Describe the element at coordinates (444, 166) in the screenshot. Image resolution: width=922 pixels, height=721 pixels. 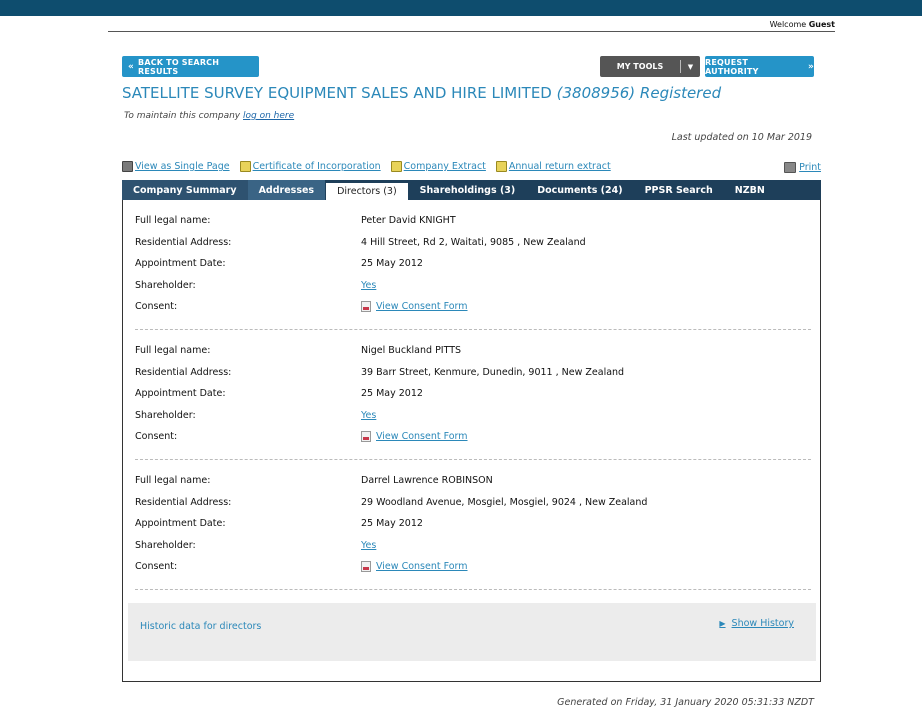
I see `company-extract-label: Company Extract` at that location.